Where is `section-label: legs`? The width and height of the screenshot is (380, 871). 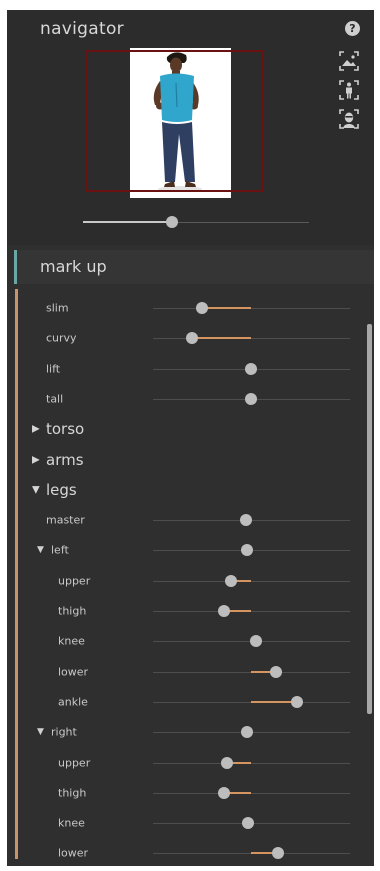 section-label: legs is located at coordinates (61, 489).